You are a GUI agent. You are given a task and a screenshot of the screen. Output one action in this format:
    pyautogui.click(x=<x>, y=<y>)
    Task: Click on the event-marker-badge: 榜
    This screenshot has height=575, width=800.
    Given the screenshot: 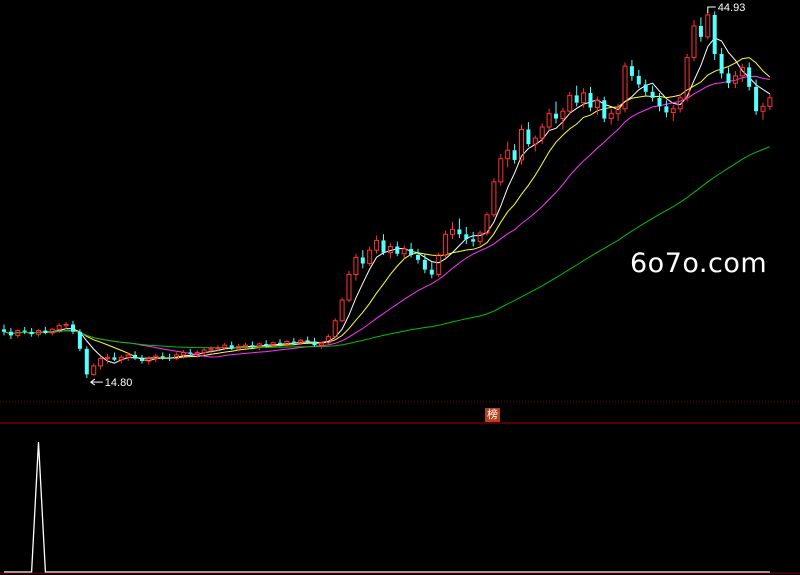 What is the action you would take?
    pyautogui.click(x=492, y=415)
    